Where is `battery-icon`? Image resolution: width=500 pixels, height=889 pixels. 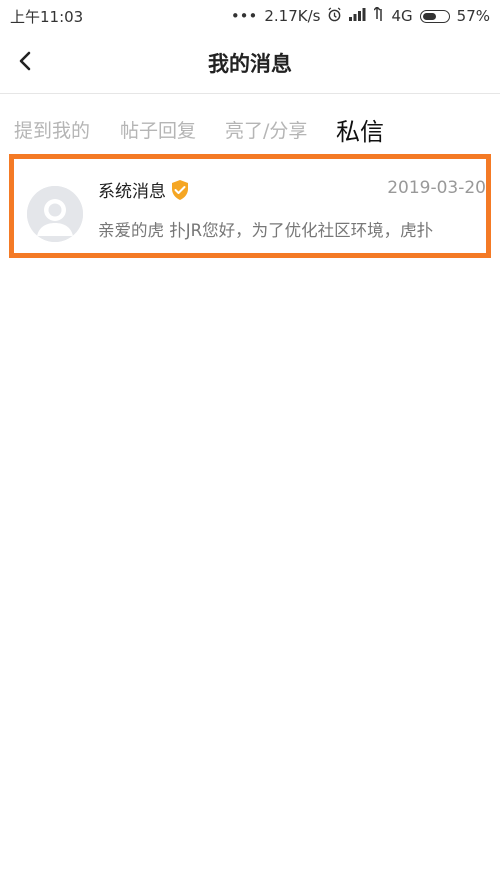 battery-icon is located at coordinates (434, 16).